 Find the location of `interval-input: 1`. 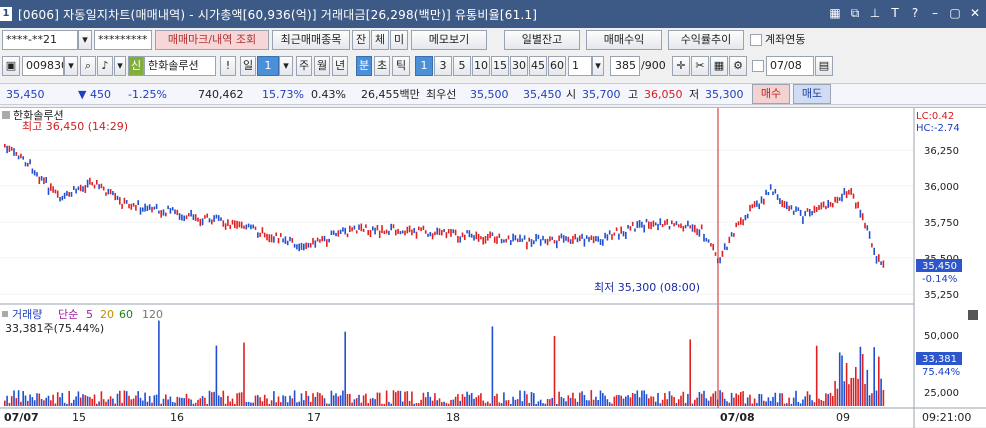

interval-input: 1 is located at coordinates (580, 66).